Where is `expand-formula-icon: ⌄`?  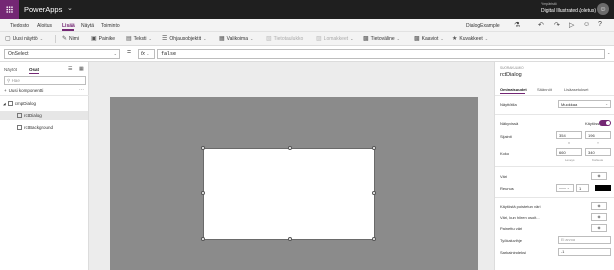
expand-formula-icon: ⌄ is located at coordinates (608, 52).